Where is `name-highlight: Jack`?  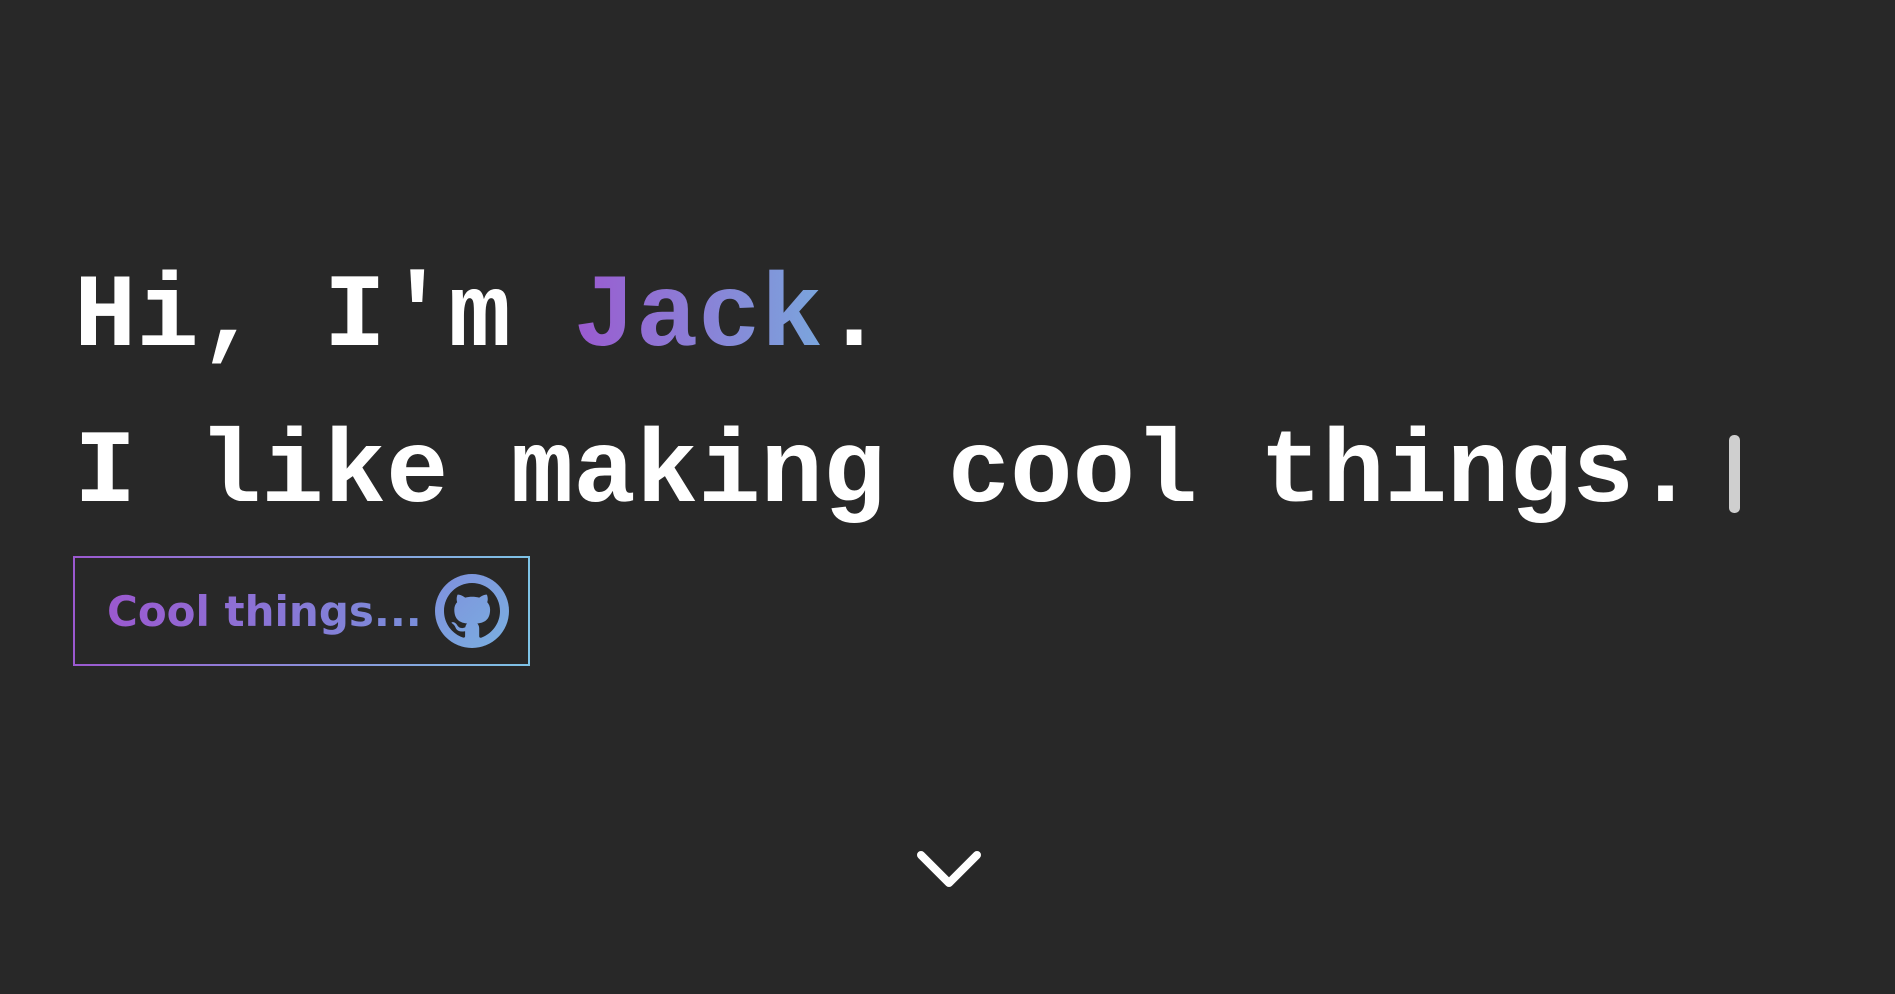
name-highlight: Jack is located at coordinates (698, 318).